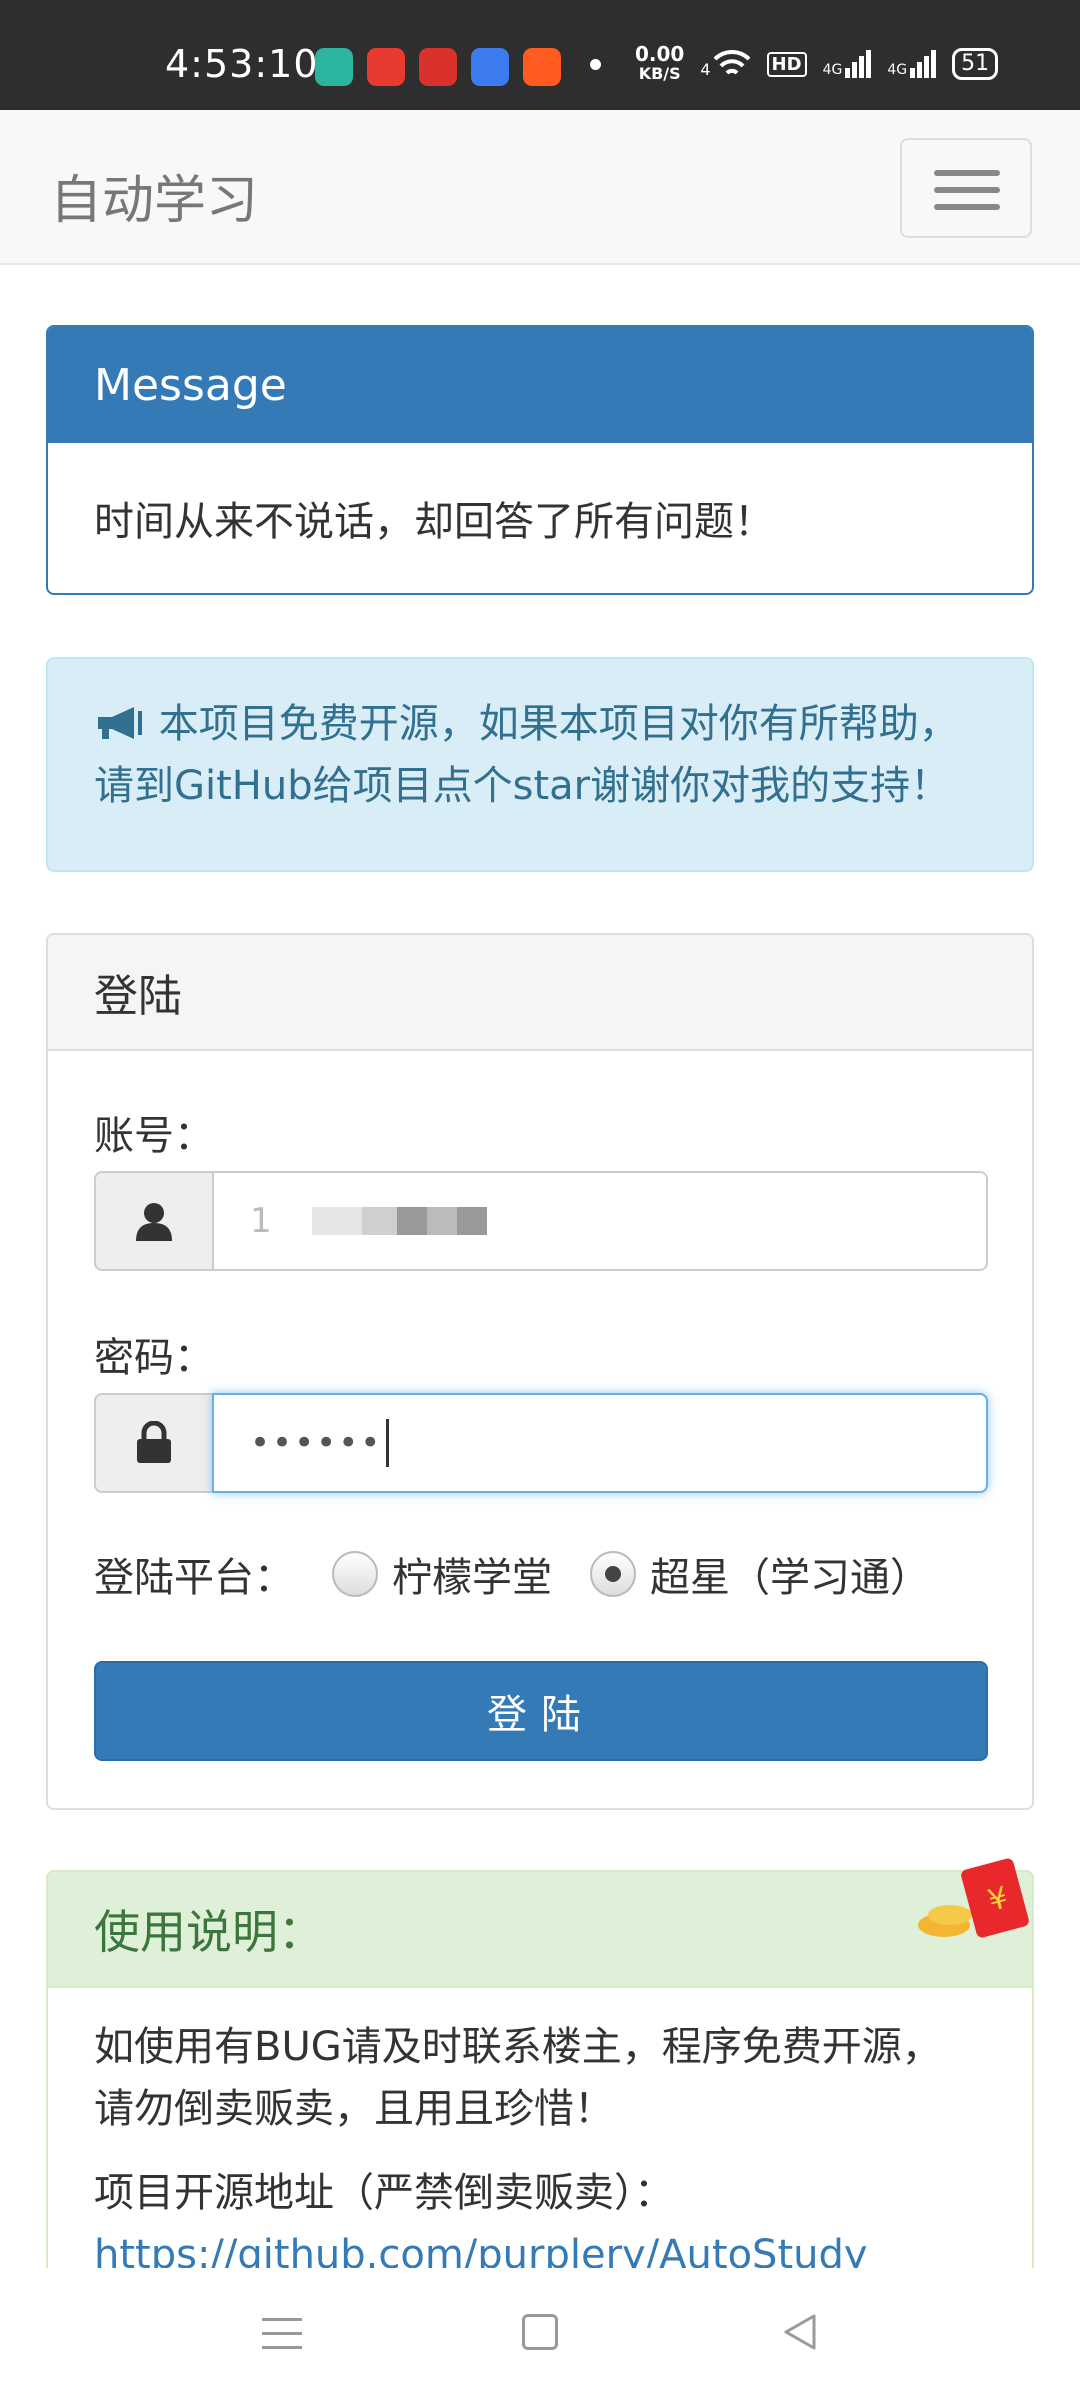 This screenshot has width=1080, height=2400. What do you see at coordinates (153, 1221) in the screenshot?
I see `user-icon` at bounding box center [153, 1221].